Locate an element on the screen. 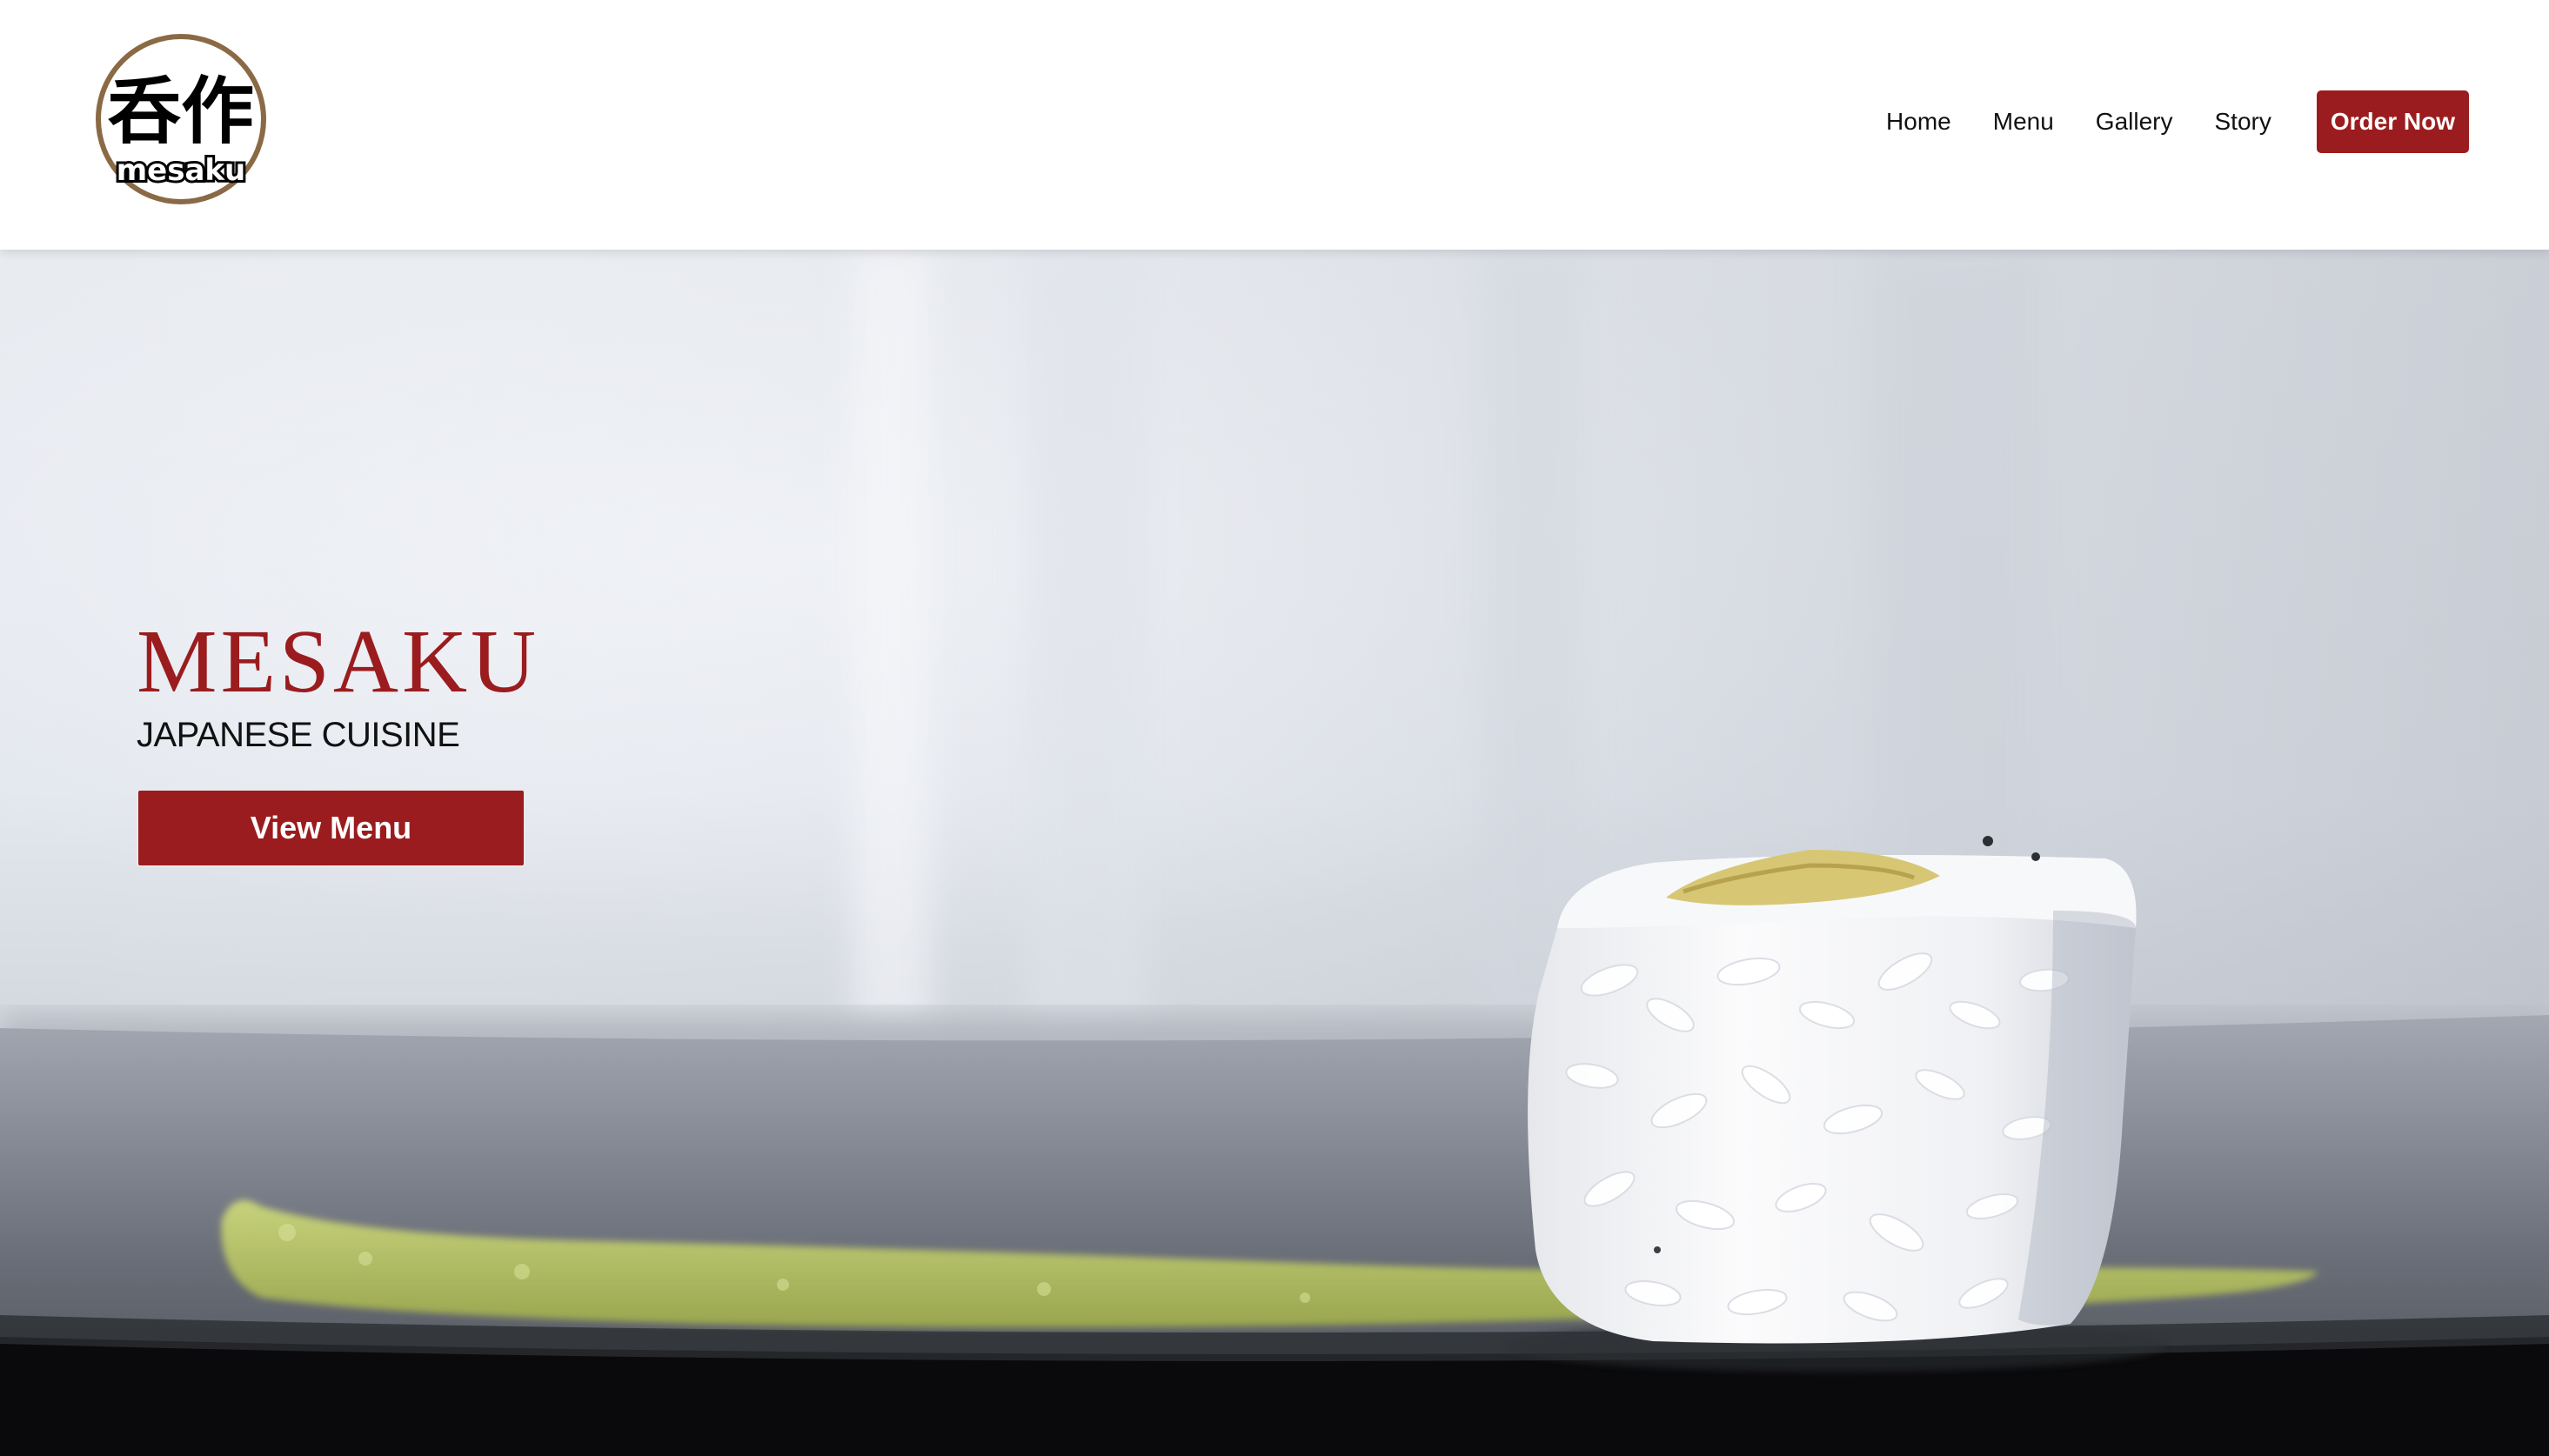  hero-title: MESAKU is located at coordinates (338, 661).